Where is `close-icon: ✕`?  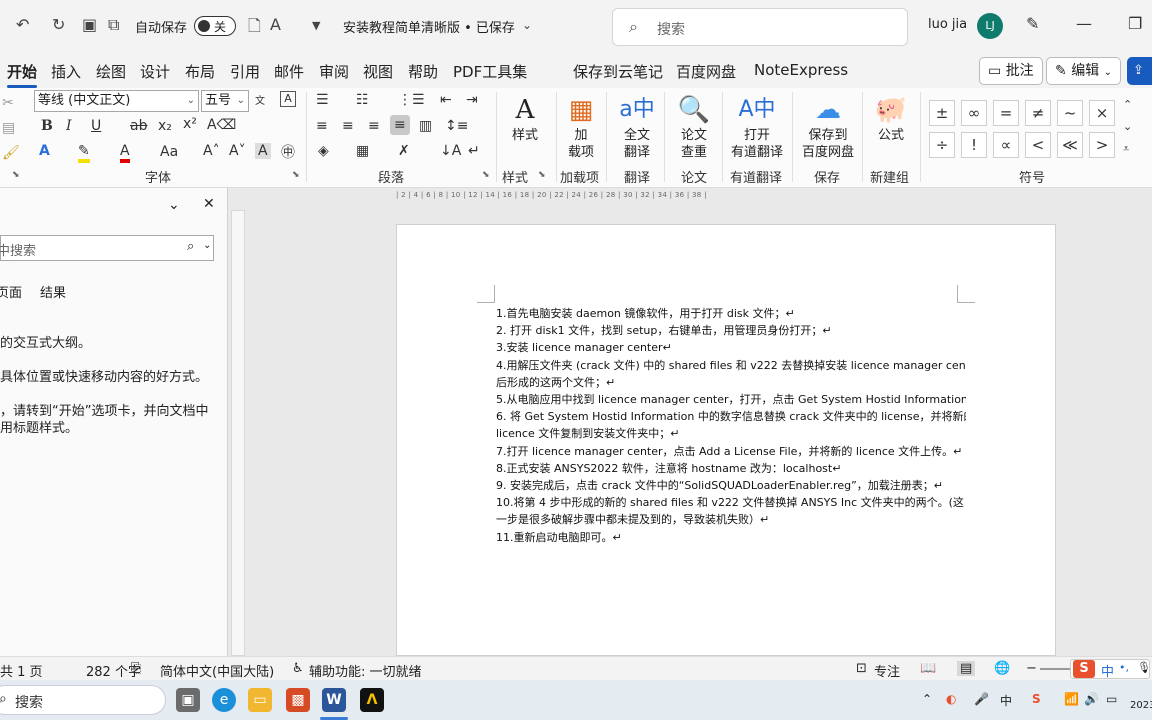
close-icon: ✕ is located at coordinates (209, 204).